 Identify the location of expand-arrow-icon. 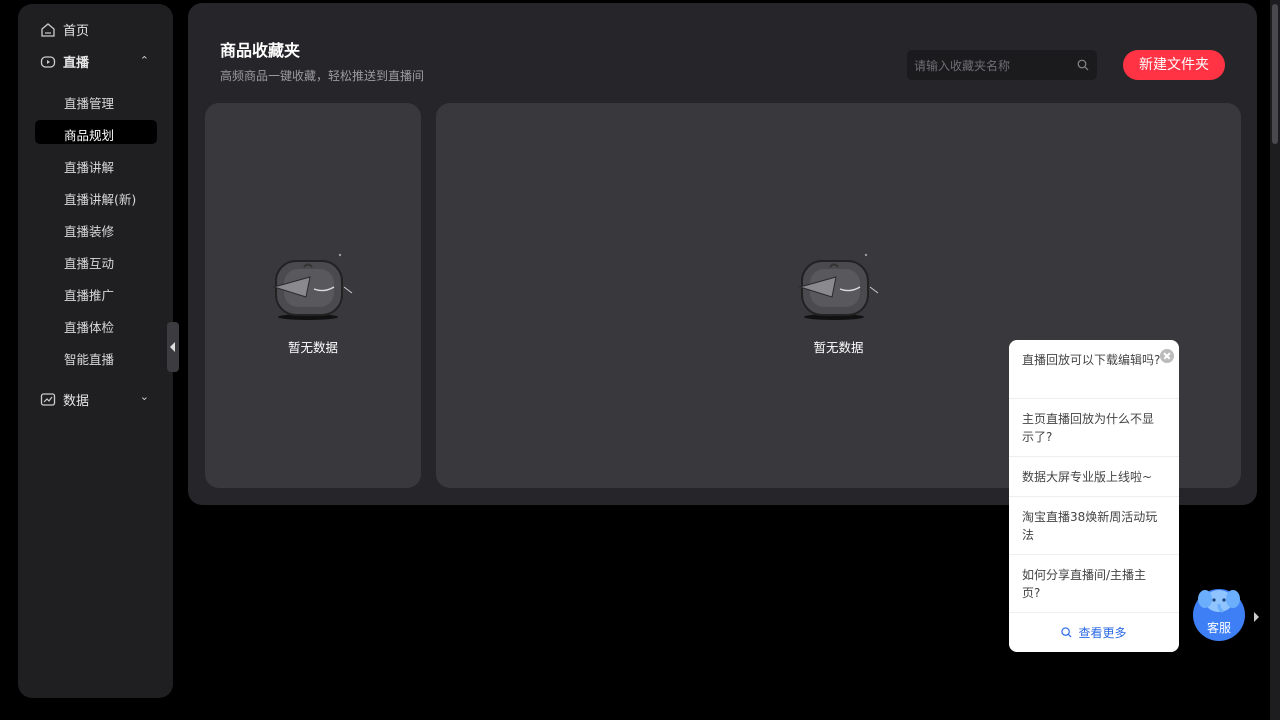
(1256, 617).